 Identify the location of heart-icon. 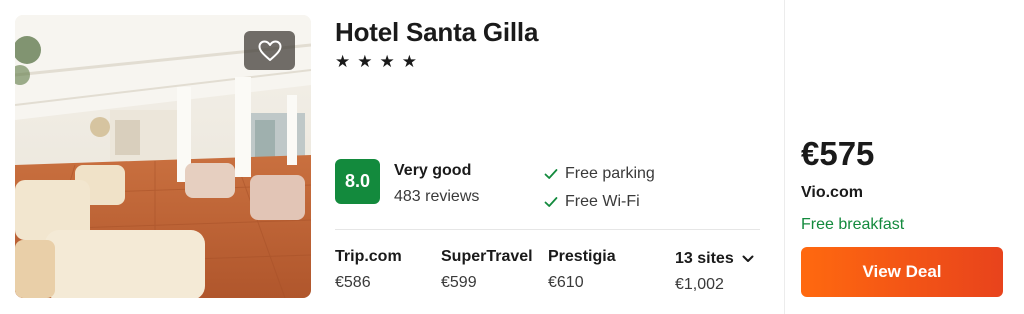
(269, 50).